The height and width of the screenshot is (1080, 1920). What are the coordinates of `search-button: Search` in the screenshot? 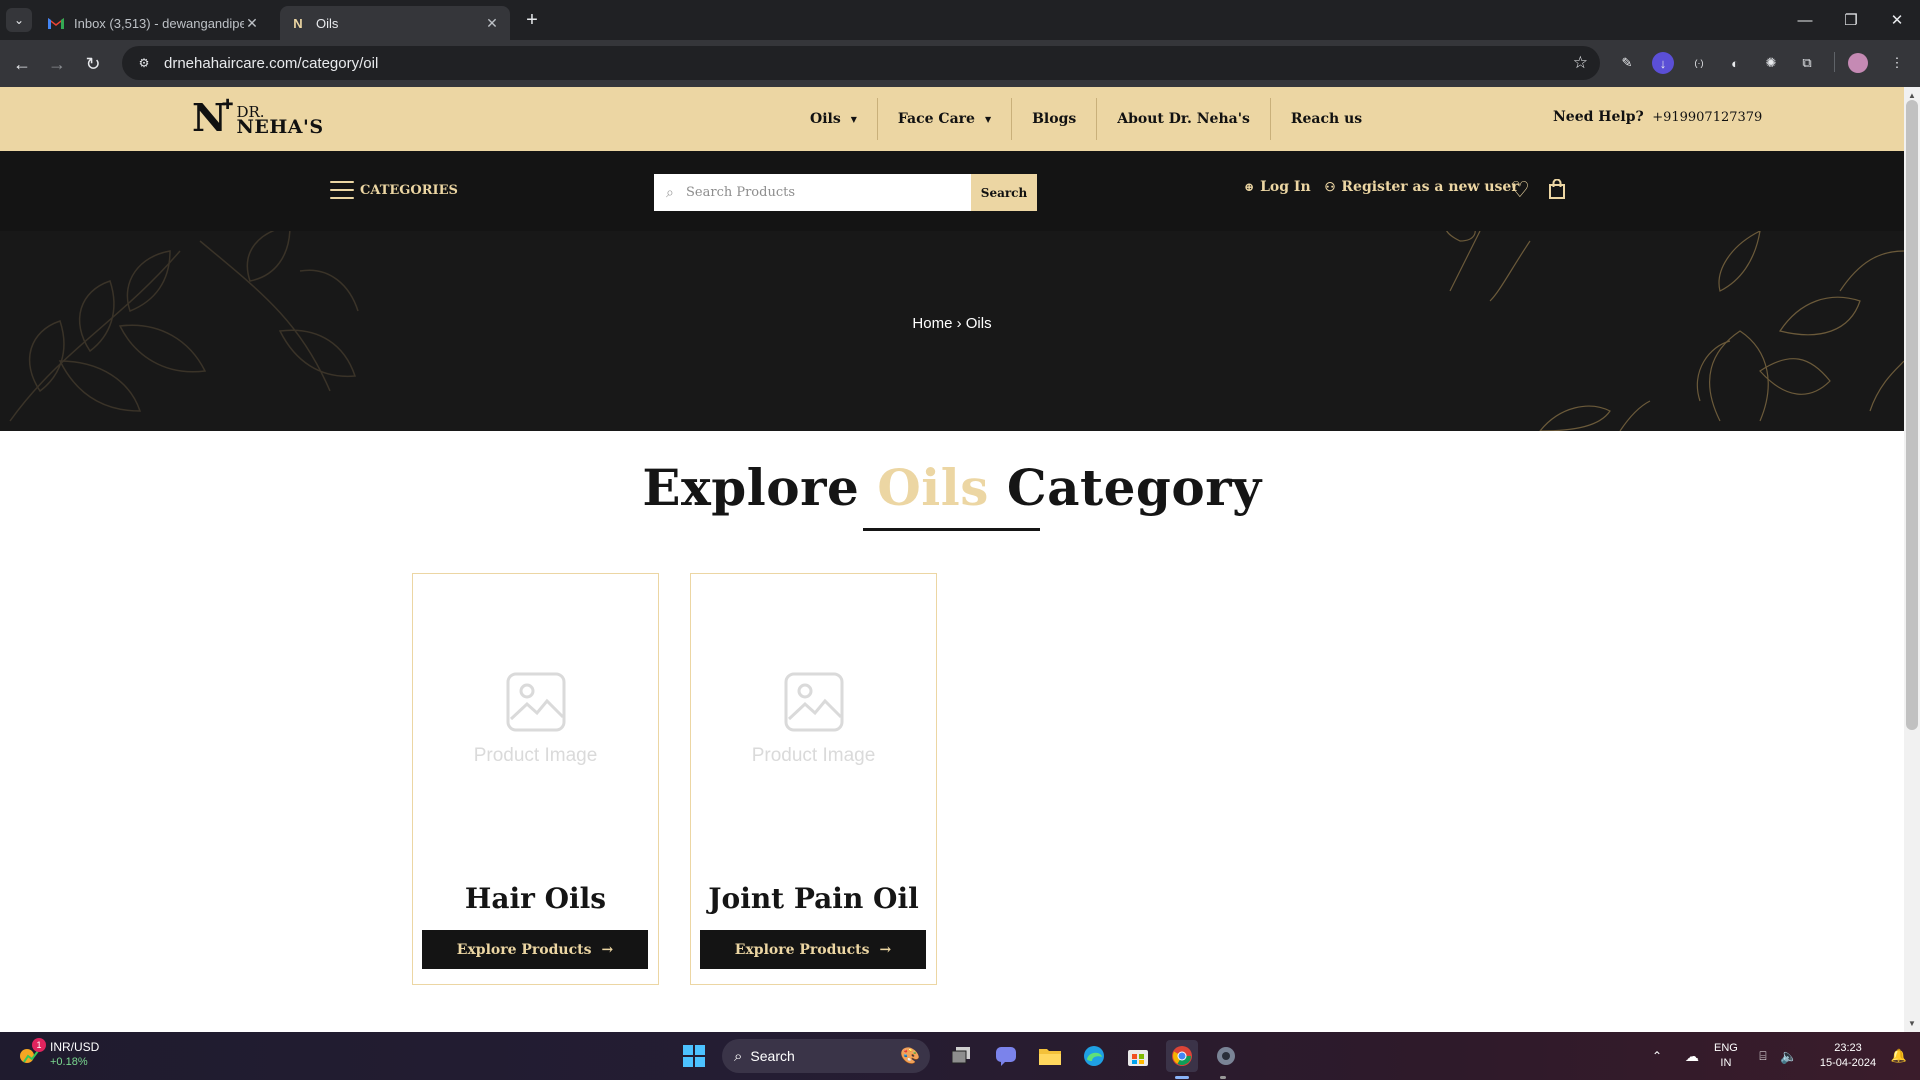 It's located at (1004, 192).